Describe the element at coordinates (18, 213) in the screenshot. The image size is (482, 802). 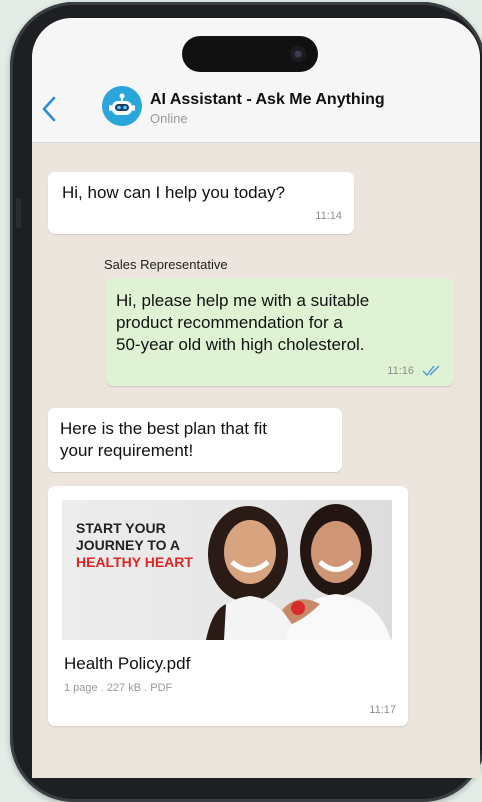
I see `side-button` at that location.